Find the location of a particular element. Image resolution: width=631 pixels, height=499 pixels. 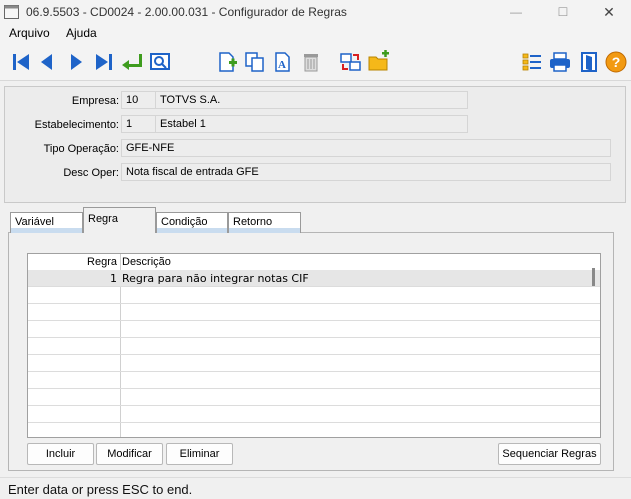

goto-icon is located at coordinates (132, 62).